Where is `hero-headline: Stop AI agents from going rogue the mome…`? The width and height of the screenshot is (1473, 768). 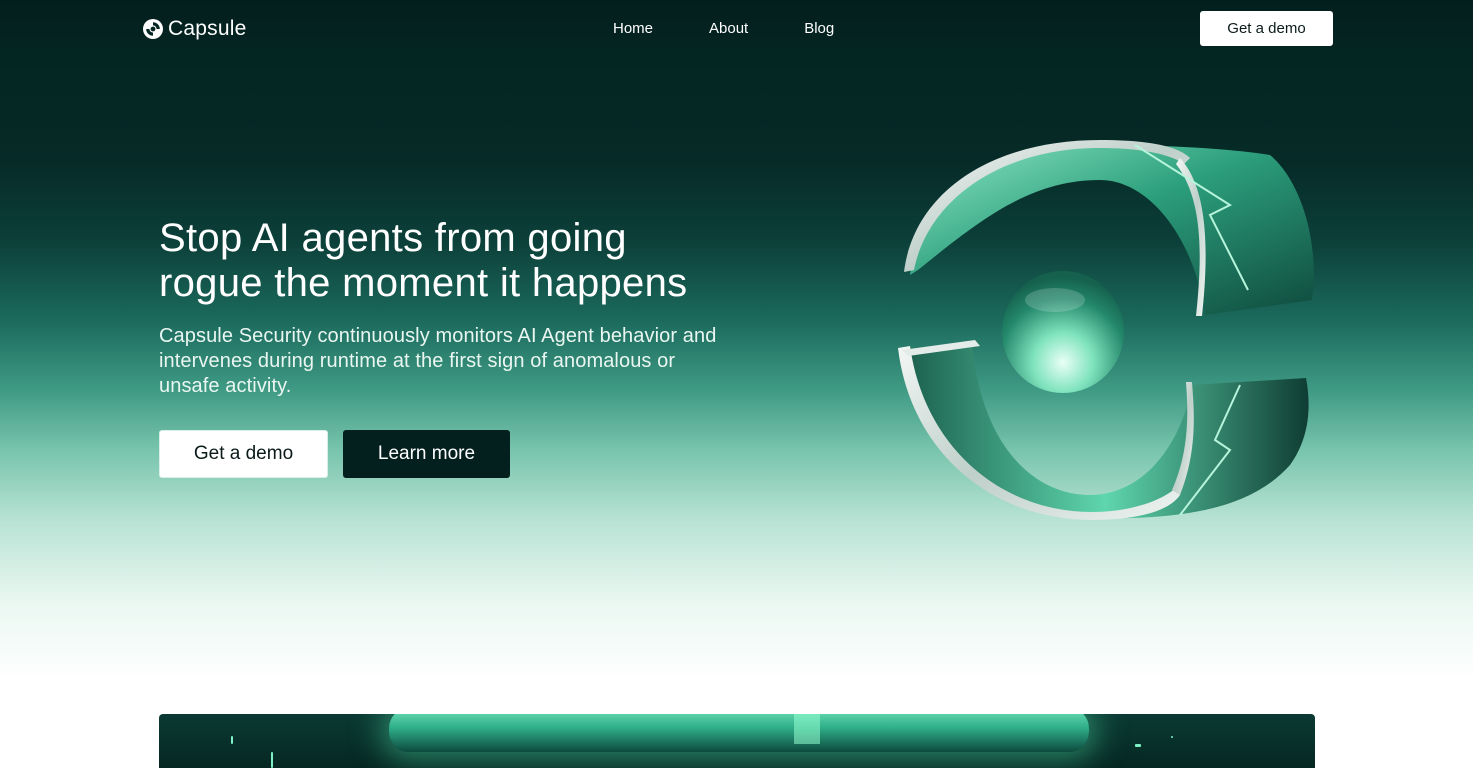 hero-headline: Stop AI agents from going rogue the mome… is located at coordinates (469, 261).